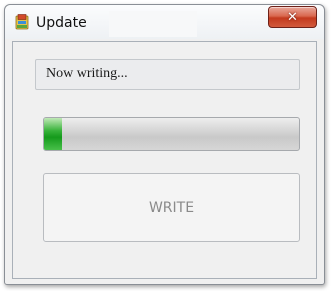 Image resolution: width=333 pixels, height=291 pixels. I want to click on title-bar: Update ✕, so click(164, 22).